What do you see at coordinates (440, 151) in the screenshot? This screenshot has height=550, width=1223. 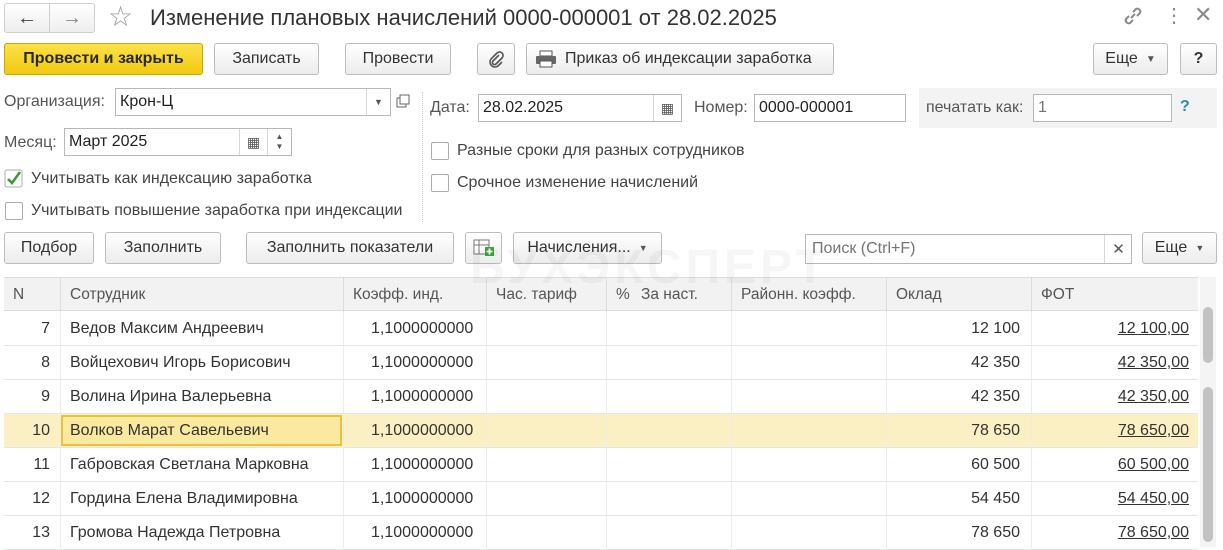 I see `chk-diff-terms` at bounding box center [440, 151].